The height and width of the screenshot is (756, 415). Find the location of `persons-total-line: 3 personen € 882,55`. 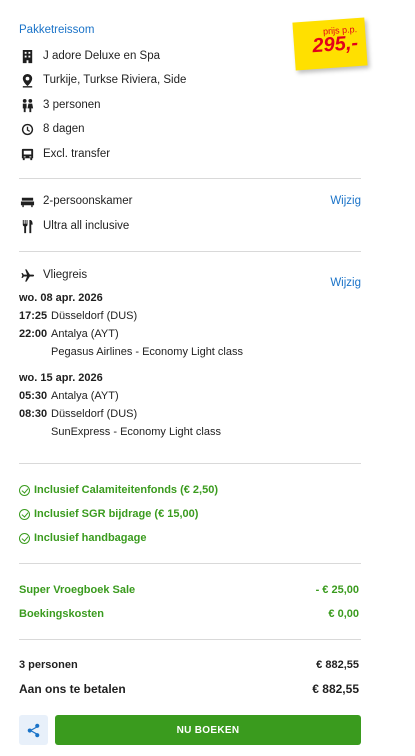

persons-total-line: 3 personen € 882,55 is located at coordinates (189, 665).